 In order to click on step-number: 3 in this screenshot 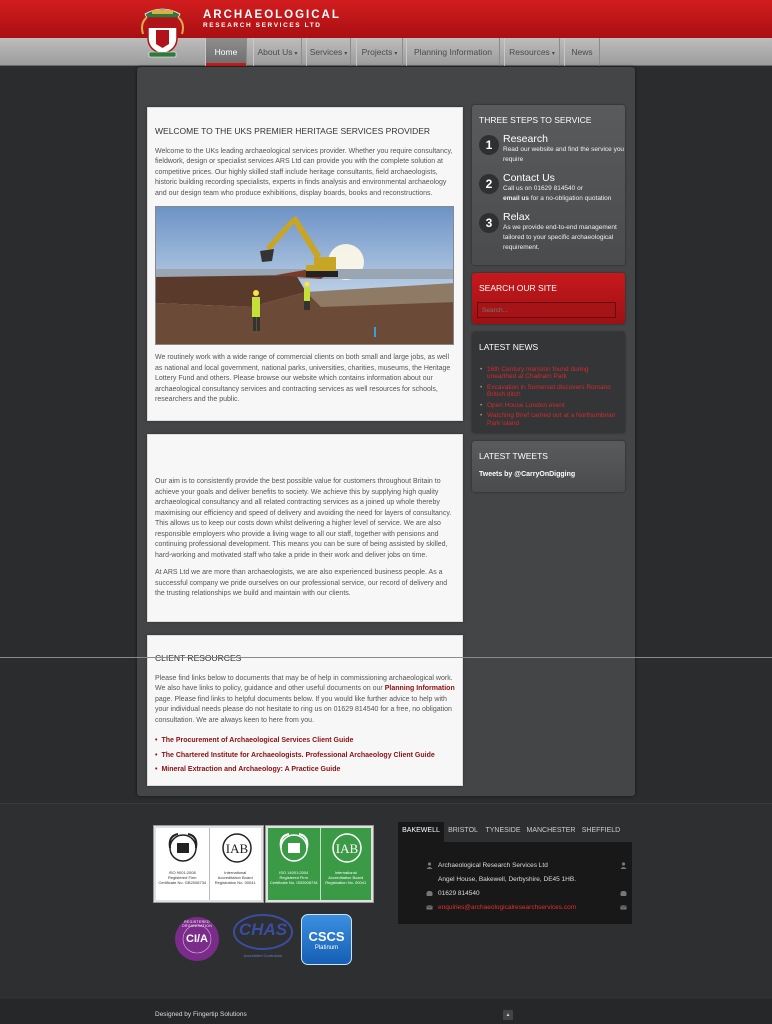, I will do `click(489, 223)`.